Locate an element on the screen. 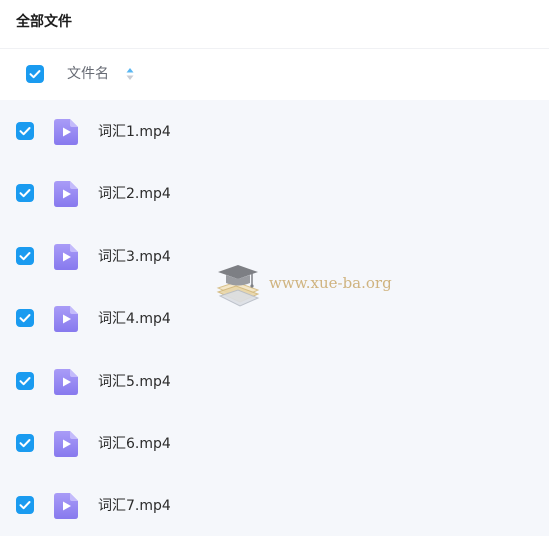 The image size is (549, 536). file-name: 词汇1.mp4 is located at coordinates (134, 132).